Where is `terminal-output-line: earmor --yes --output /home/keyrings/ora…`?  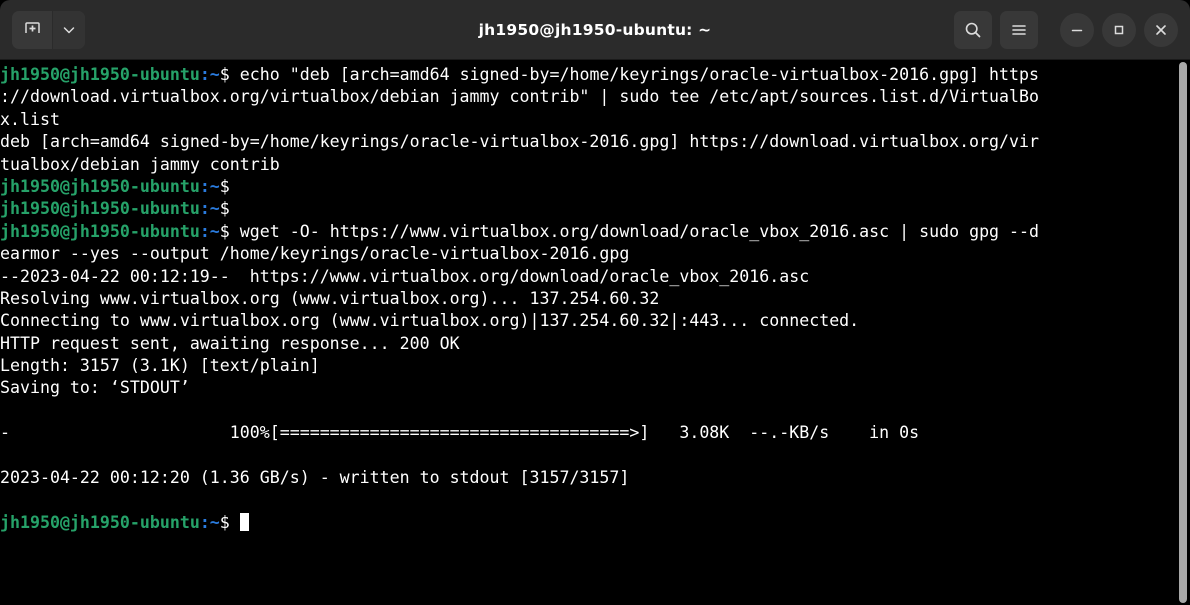
terminal-output-line: earmor --yes --output /home/keyrings/ora… is located at coordinates (519, 254).